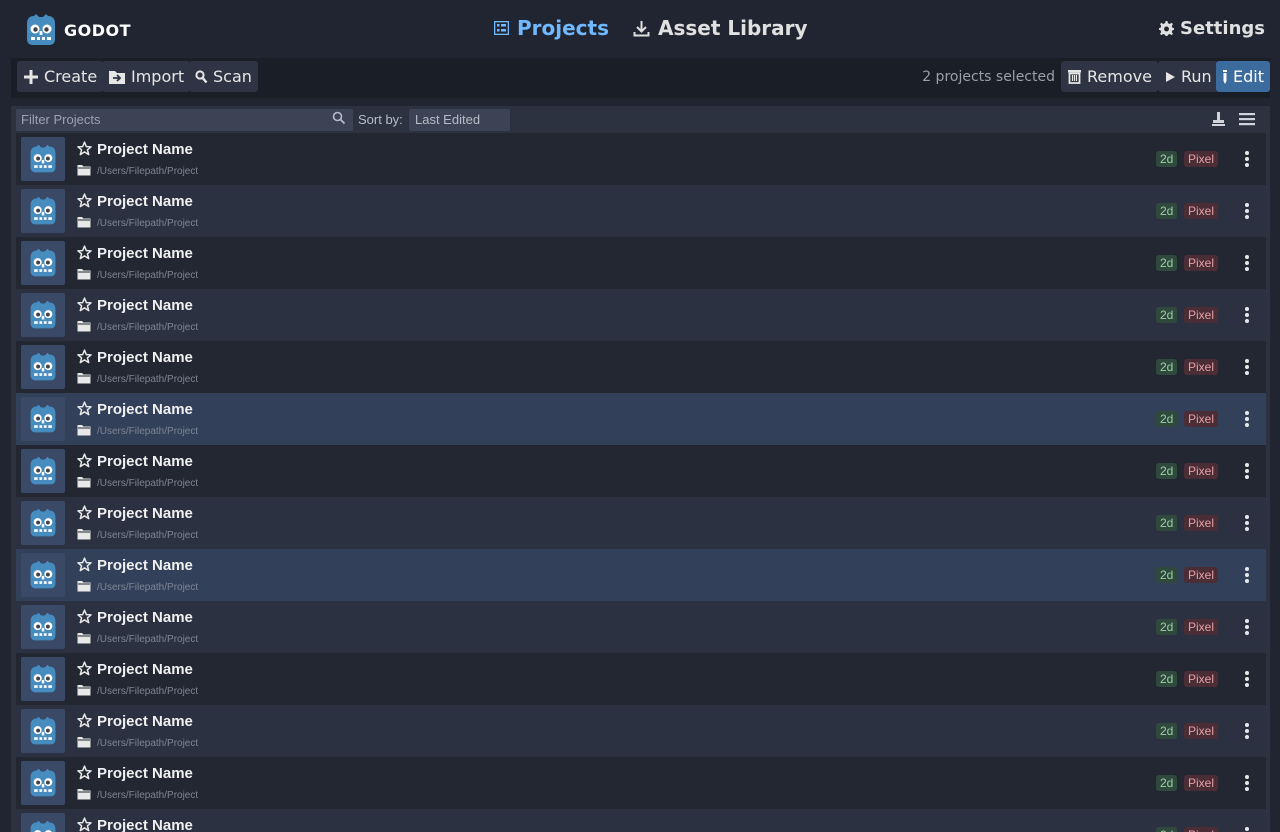  What do you see at coordinates (145, 565) in the screenshot?
I see `project-name: Project Name` at bounding box center [145, 565].